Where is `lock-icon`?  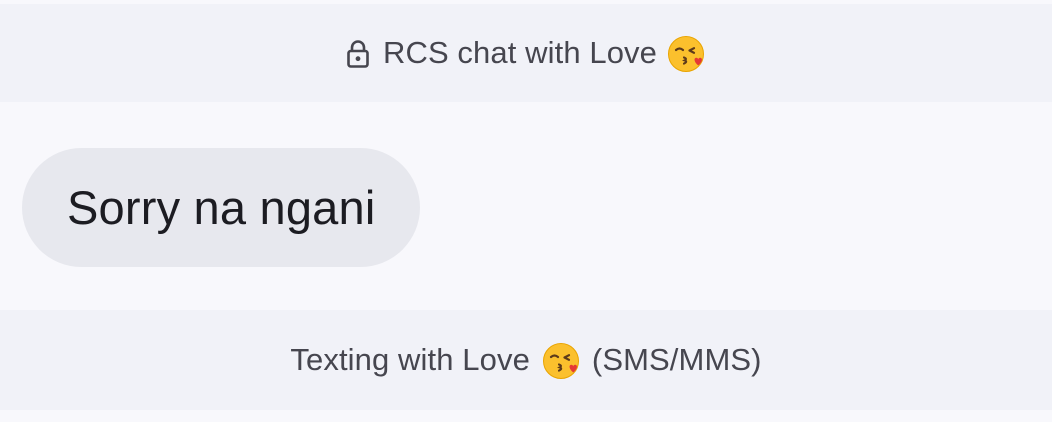 lock-icon is located at coordinates (358, 54).